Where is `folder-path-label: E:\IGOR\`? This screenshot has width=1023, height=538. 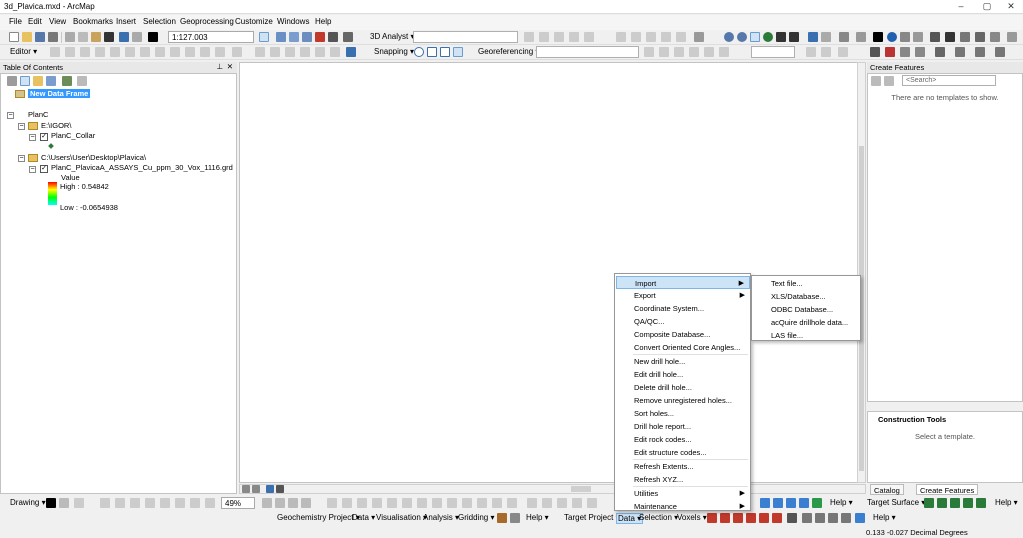
folder-path-label: E:\IGOR\ is located at coordinates (56, 125).